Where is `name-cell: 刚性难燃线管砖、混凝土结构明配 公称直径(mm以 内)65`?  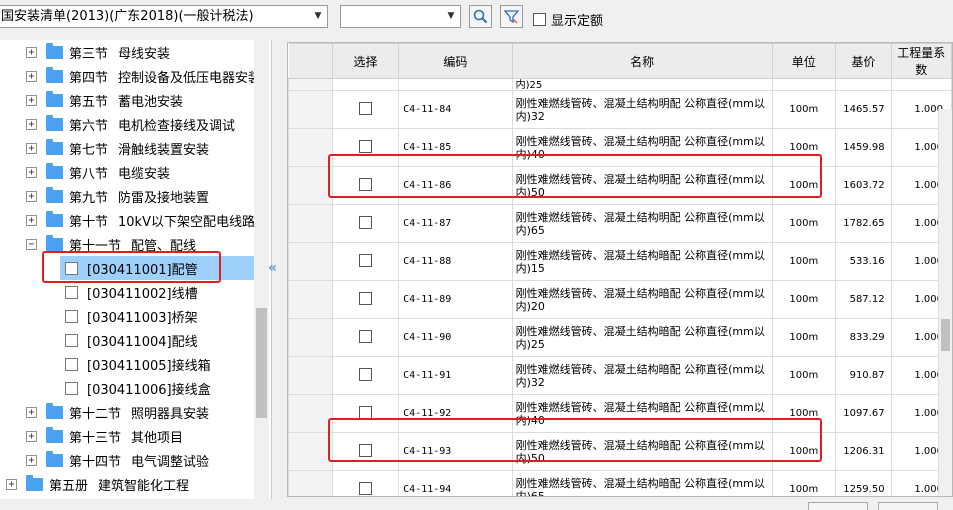
name-cell: 刚性难燃线管砖、混凝土结构明配 公称直径(mm以 内)65 is located at coordinates (642, 223).